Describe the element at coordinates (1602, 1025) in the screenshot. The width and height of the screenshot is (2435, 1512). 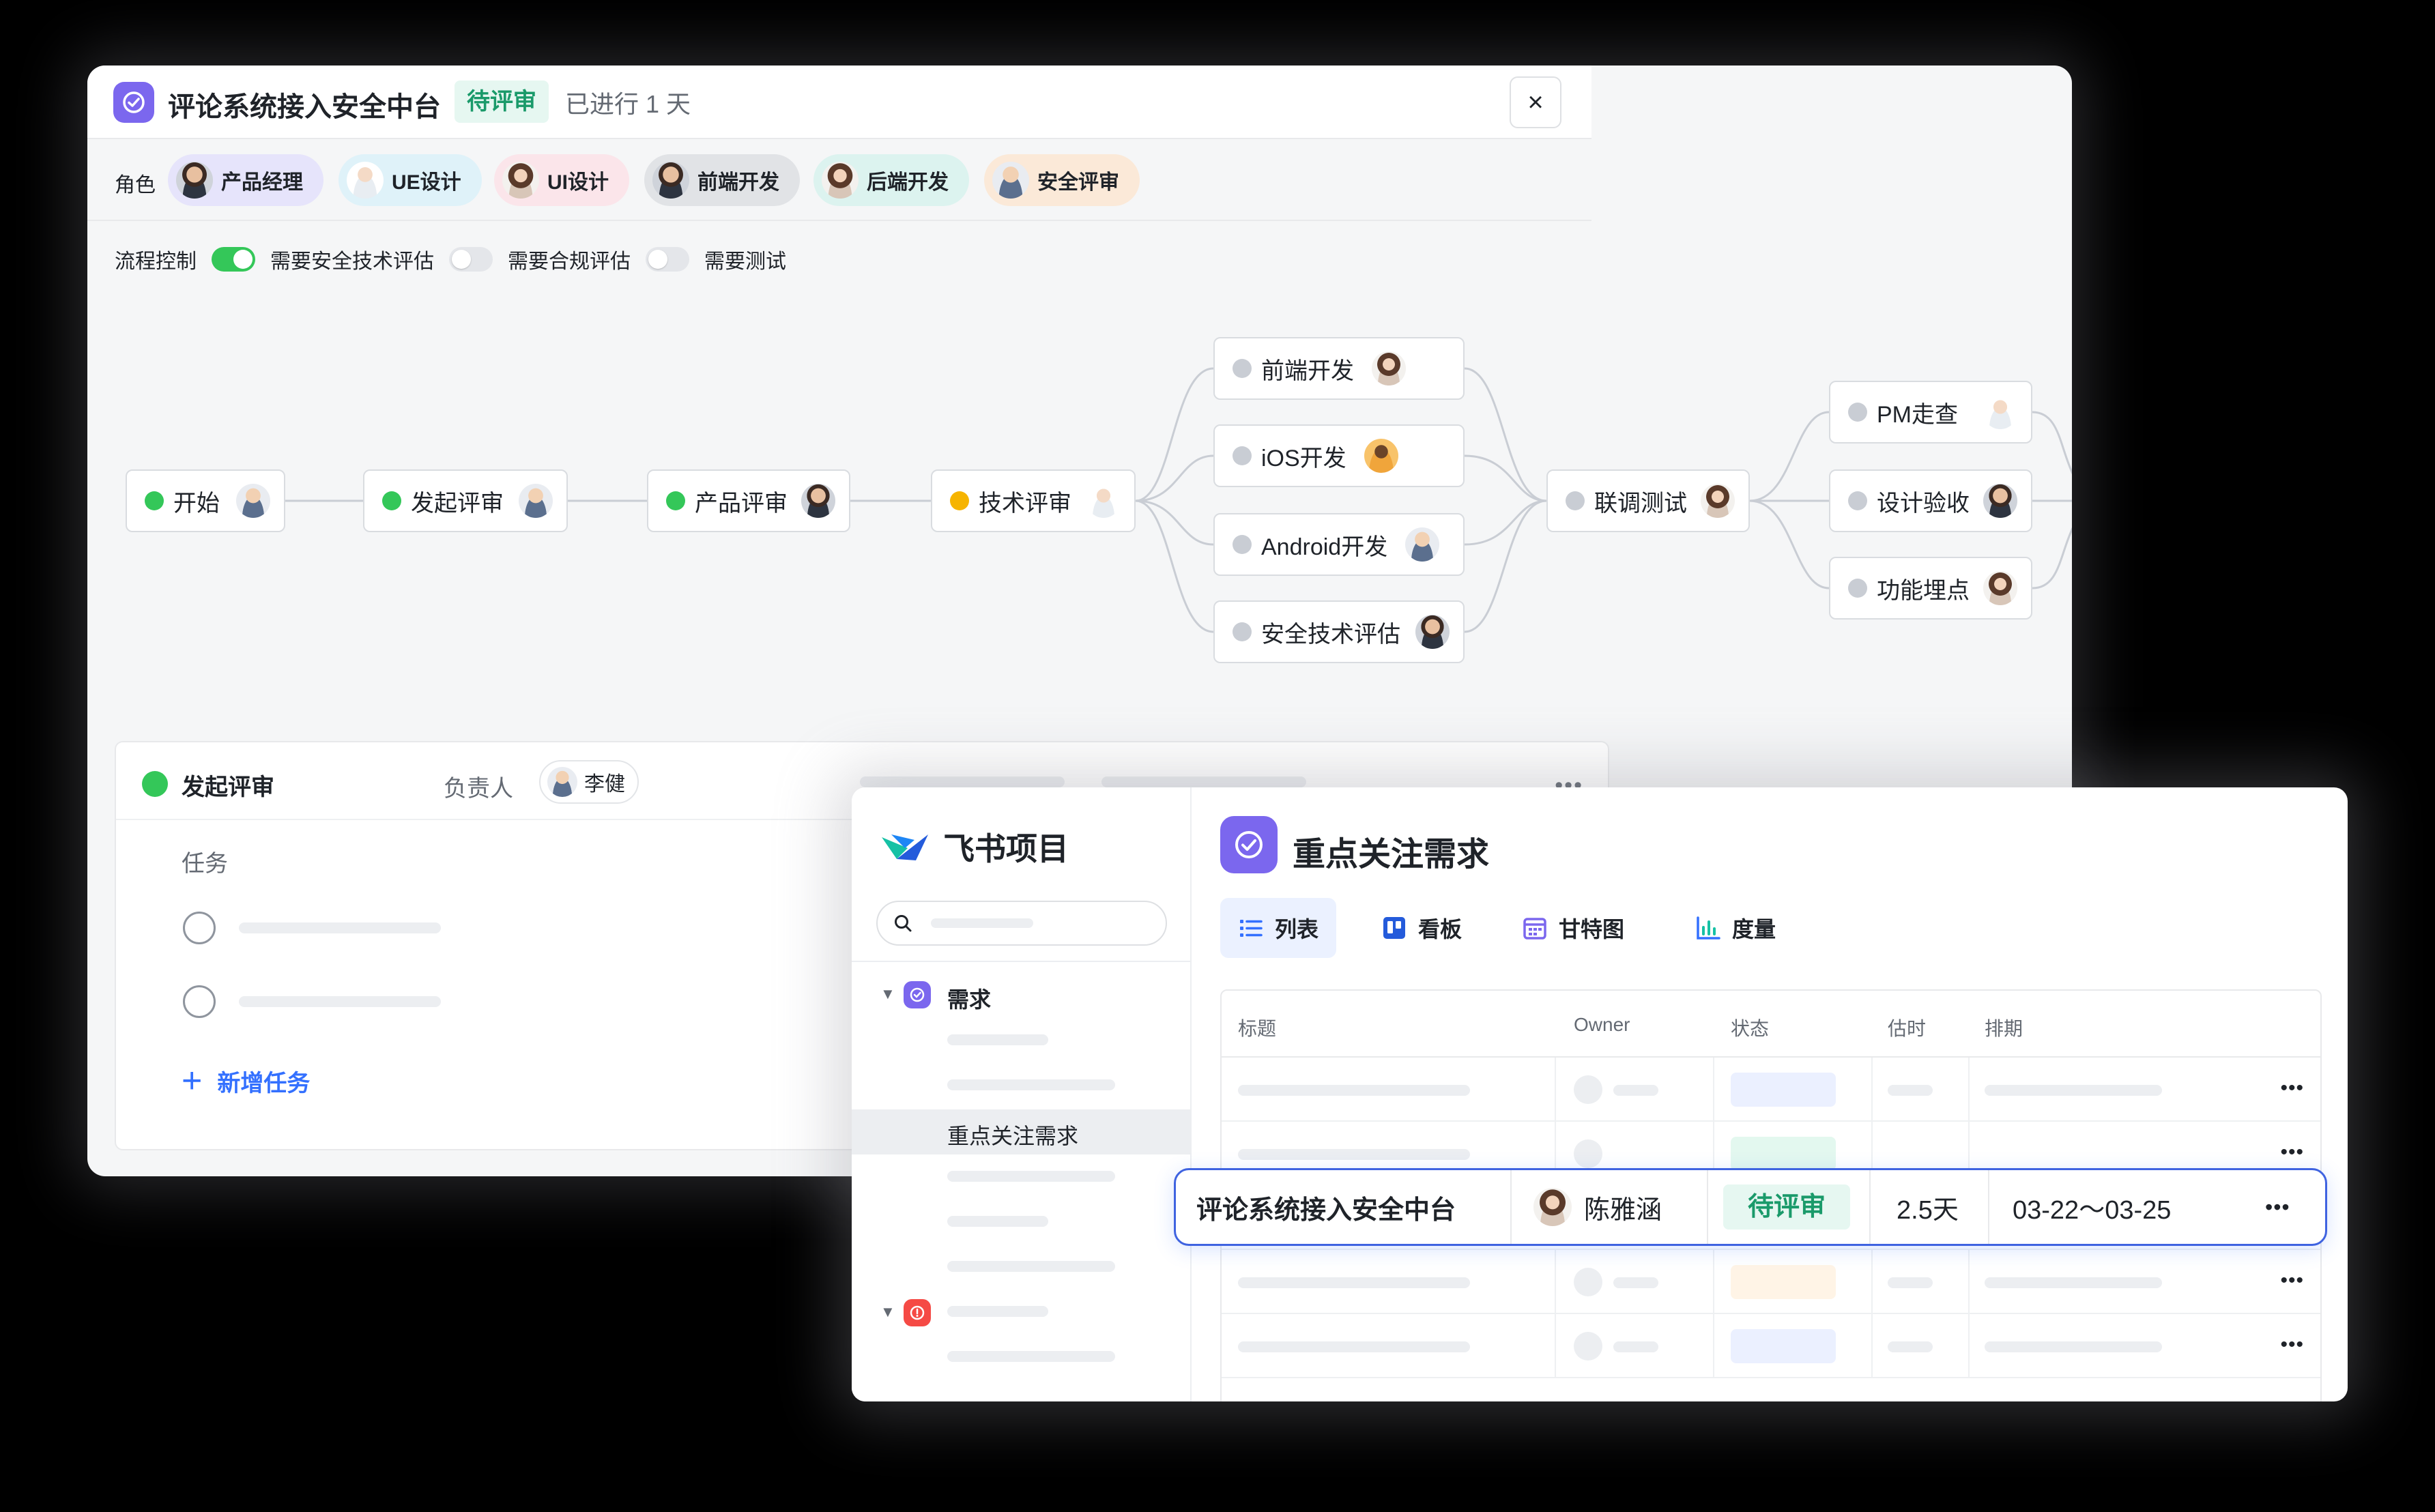
I see `column-header: Owner` at that location.